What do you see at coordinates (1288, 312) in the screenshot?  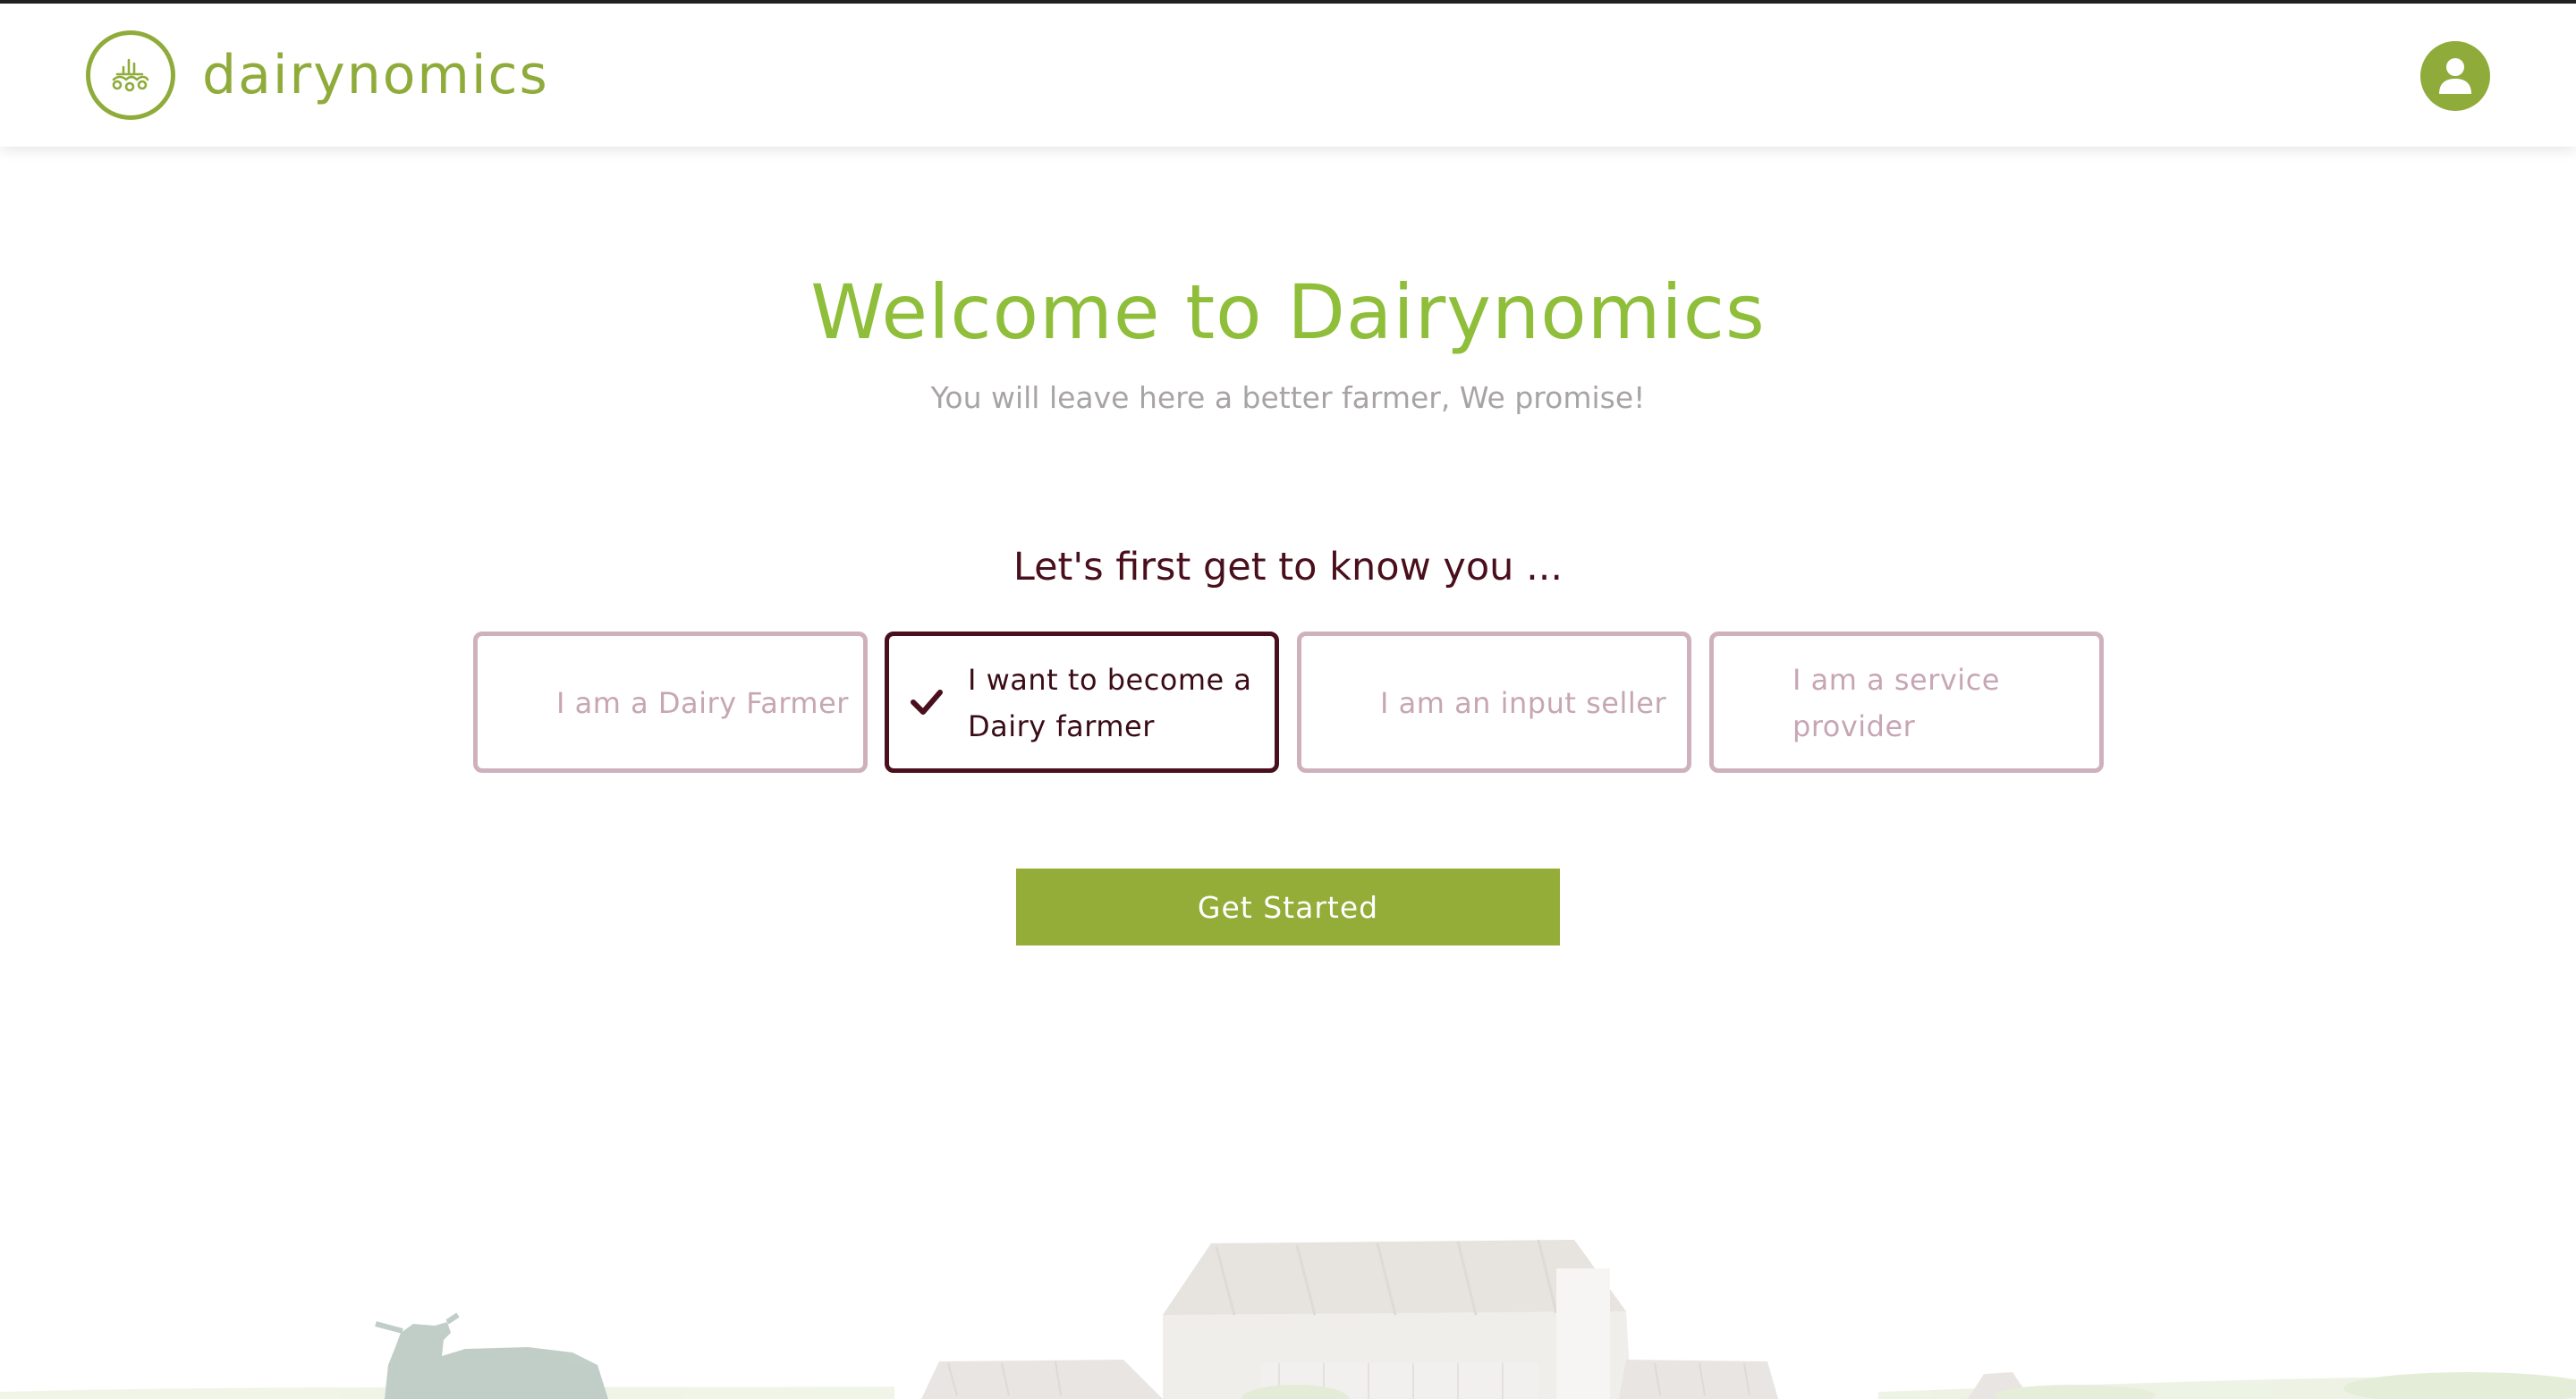 I see `page-title: Welcome to Dairynomics` at bounding box center [1288, 312].